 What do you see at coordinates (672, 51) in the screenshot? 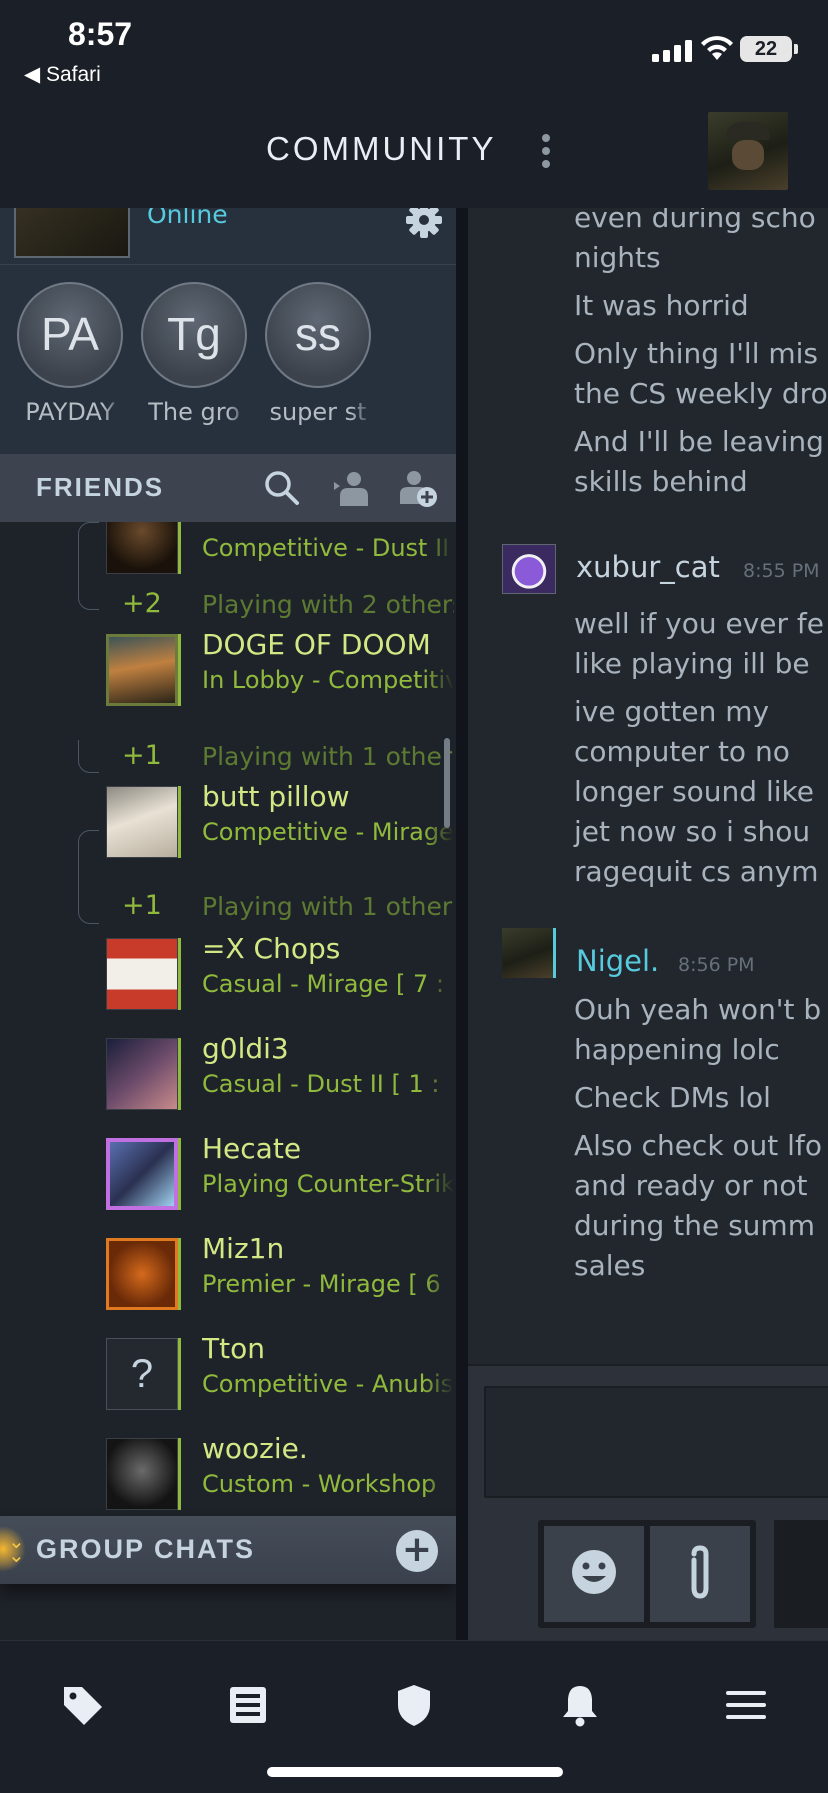
I see `cellular-signal-icon` at bounding box center [672, 51].